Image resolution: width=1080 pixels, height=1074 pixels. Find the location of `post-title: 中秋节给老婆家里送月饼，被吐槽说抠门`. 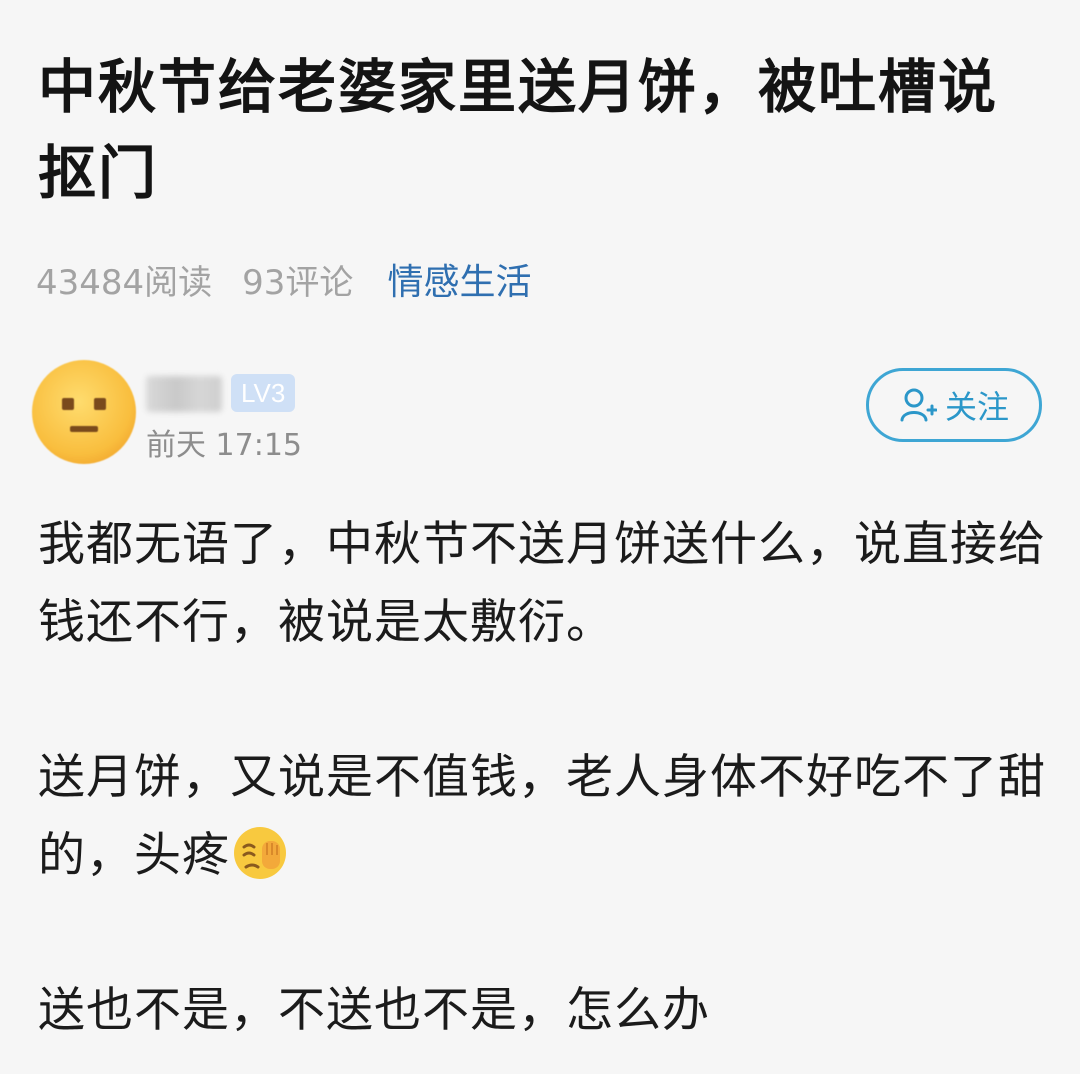

post-title: 中秋节给老婆家里送月饼，被吐槽说抠门 is located at coordinates (518, 130).